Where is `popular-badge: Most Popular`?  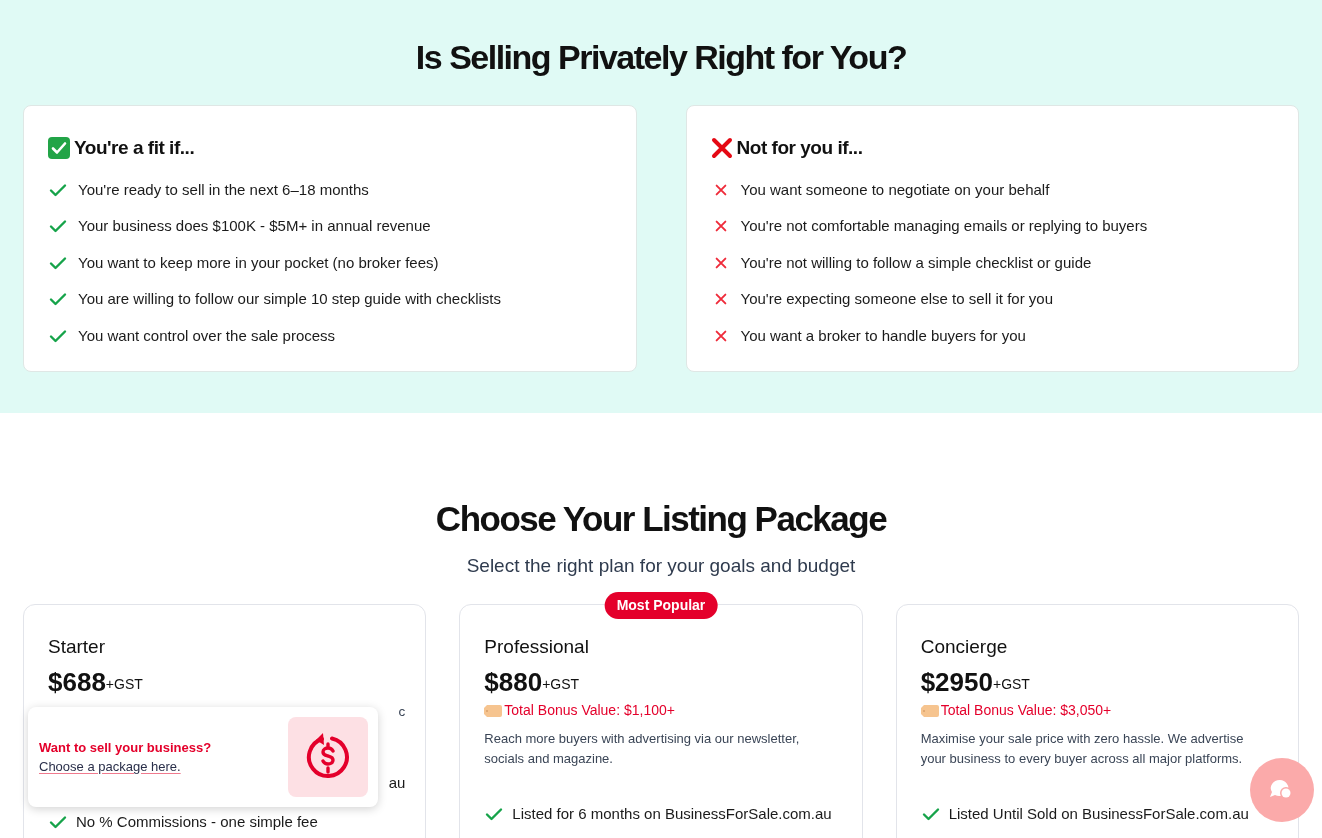
popular-badge: Most Popular is located at coordinates (661, 605).